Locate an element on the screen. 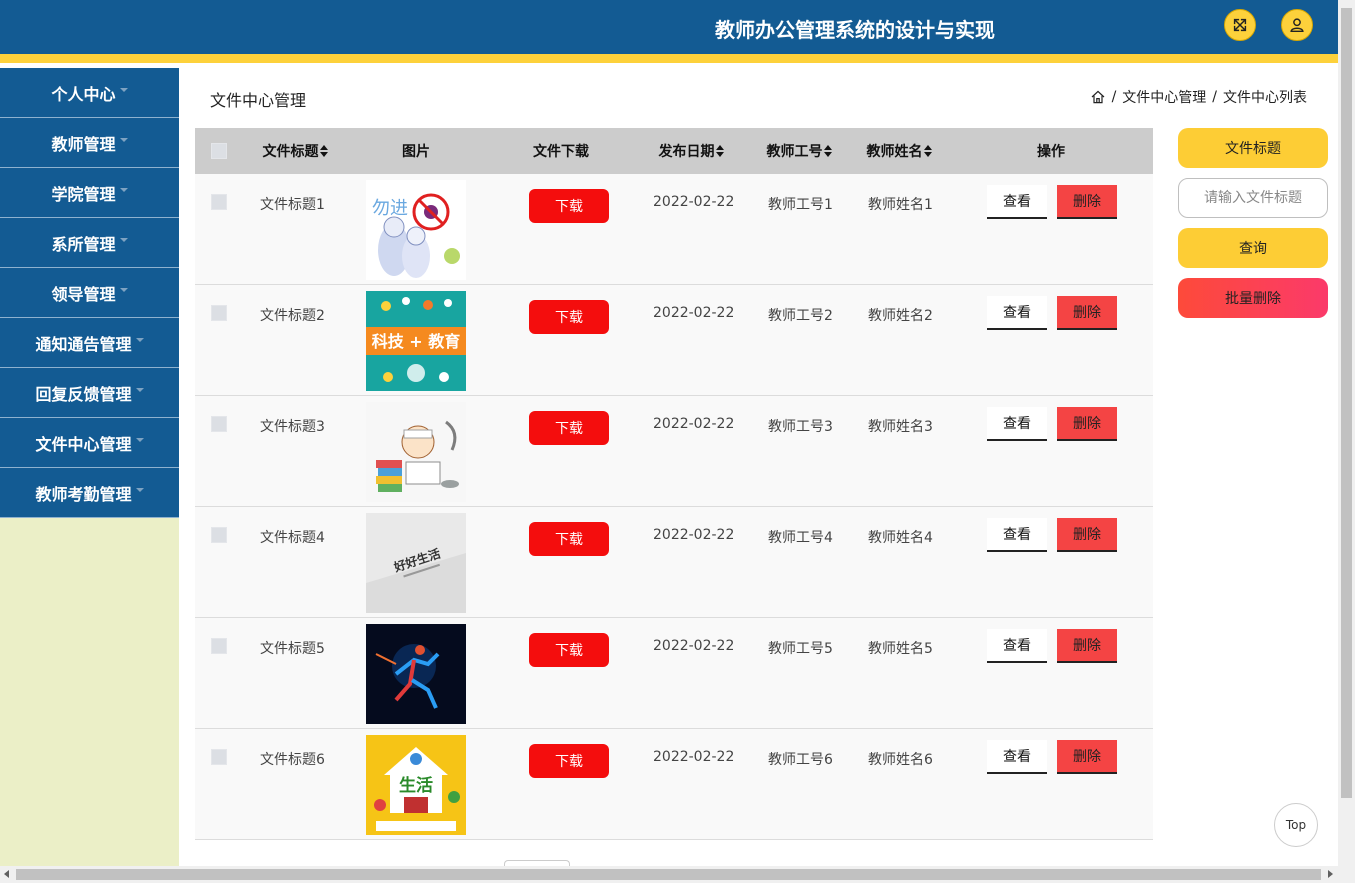 The image size is (1355, 883). sidebar-item-feedback: 回复反馈管理 is located at coordinates (89, 393).